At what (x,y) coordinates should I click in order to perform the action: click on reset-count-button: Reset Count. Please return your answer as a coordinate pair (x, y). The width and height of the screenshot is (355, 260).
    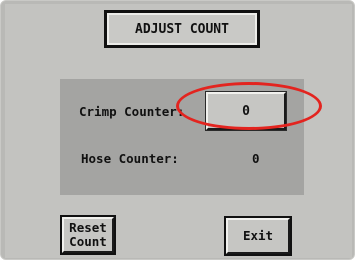
    Looking at the image, I should click on (88, 235).